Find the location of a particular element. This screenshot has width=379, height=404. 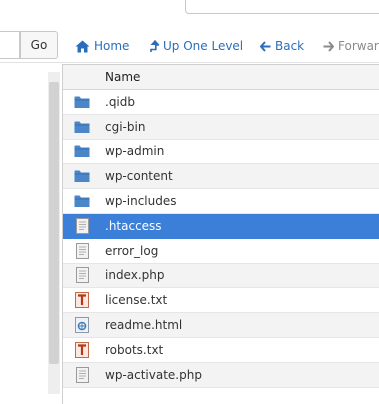

arrow-right-icon is located at coordinates (328, 46).